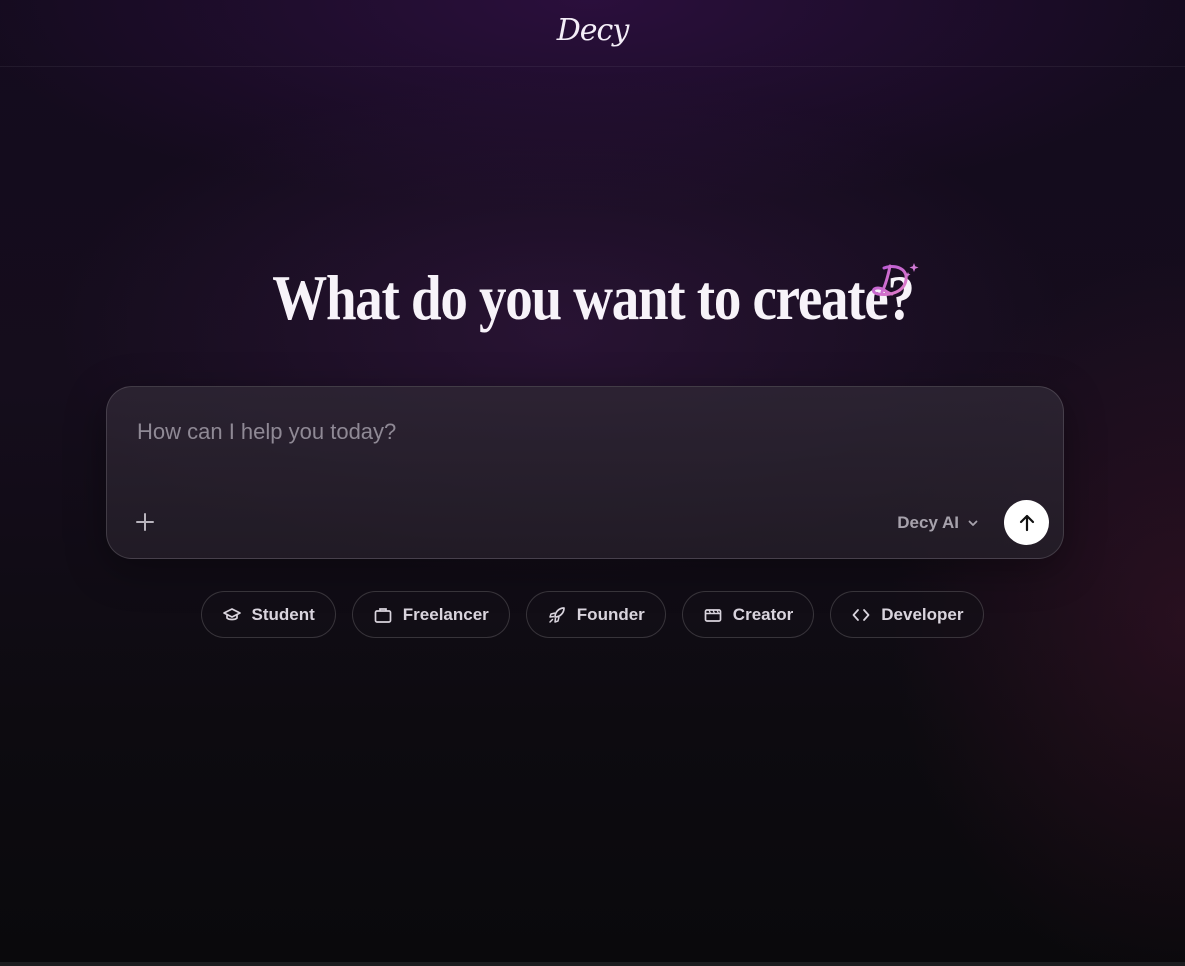  I want to click on model-selector: Decy AI, so click(938, 523).